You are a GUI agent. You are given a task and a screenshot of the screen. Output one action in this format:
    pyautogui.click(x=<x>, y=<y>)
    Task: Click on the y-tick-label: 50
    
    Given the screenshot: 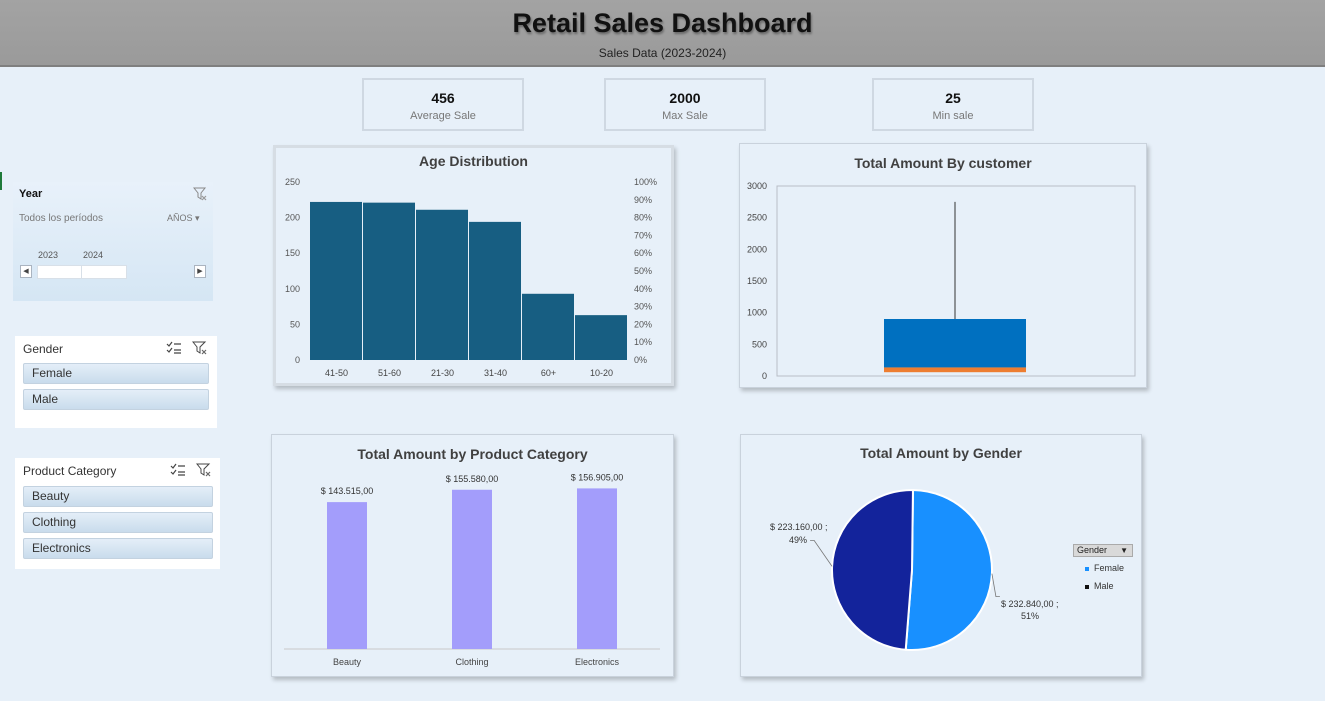 What is the action you would take?
    pyautogui.click(x=295, y=324)
    